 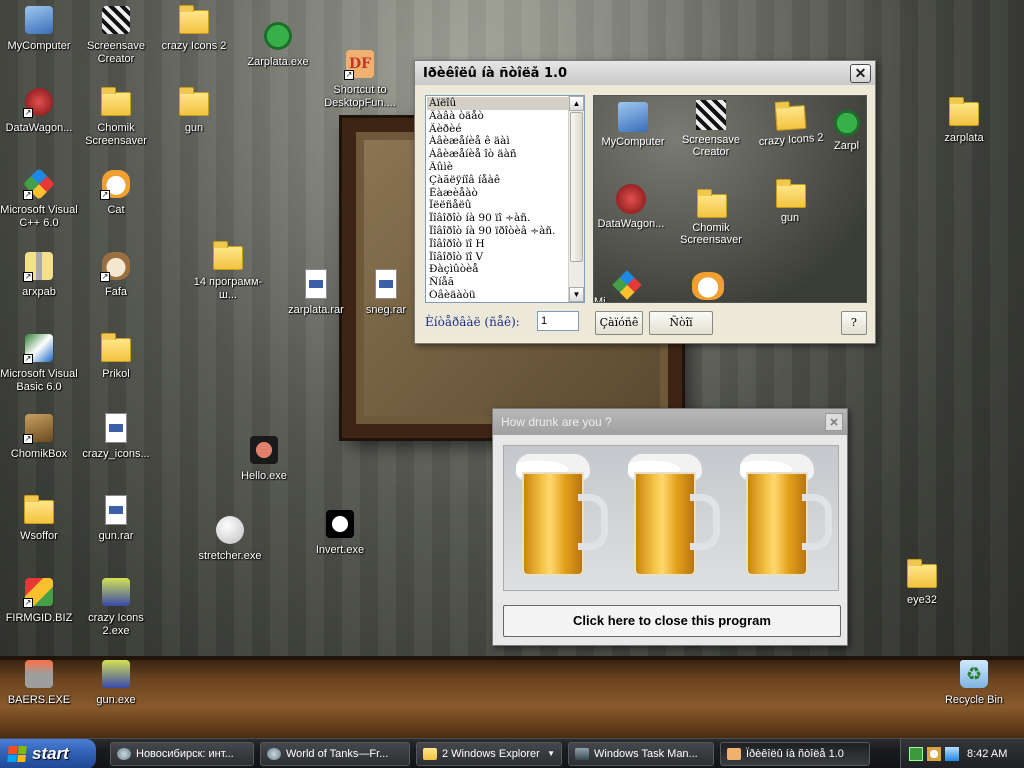 What do you see at coordinates (497, 193) in the screenshot?
I see `effects-list-item: Êàæèåàò` at bounding box center [497, 193].